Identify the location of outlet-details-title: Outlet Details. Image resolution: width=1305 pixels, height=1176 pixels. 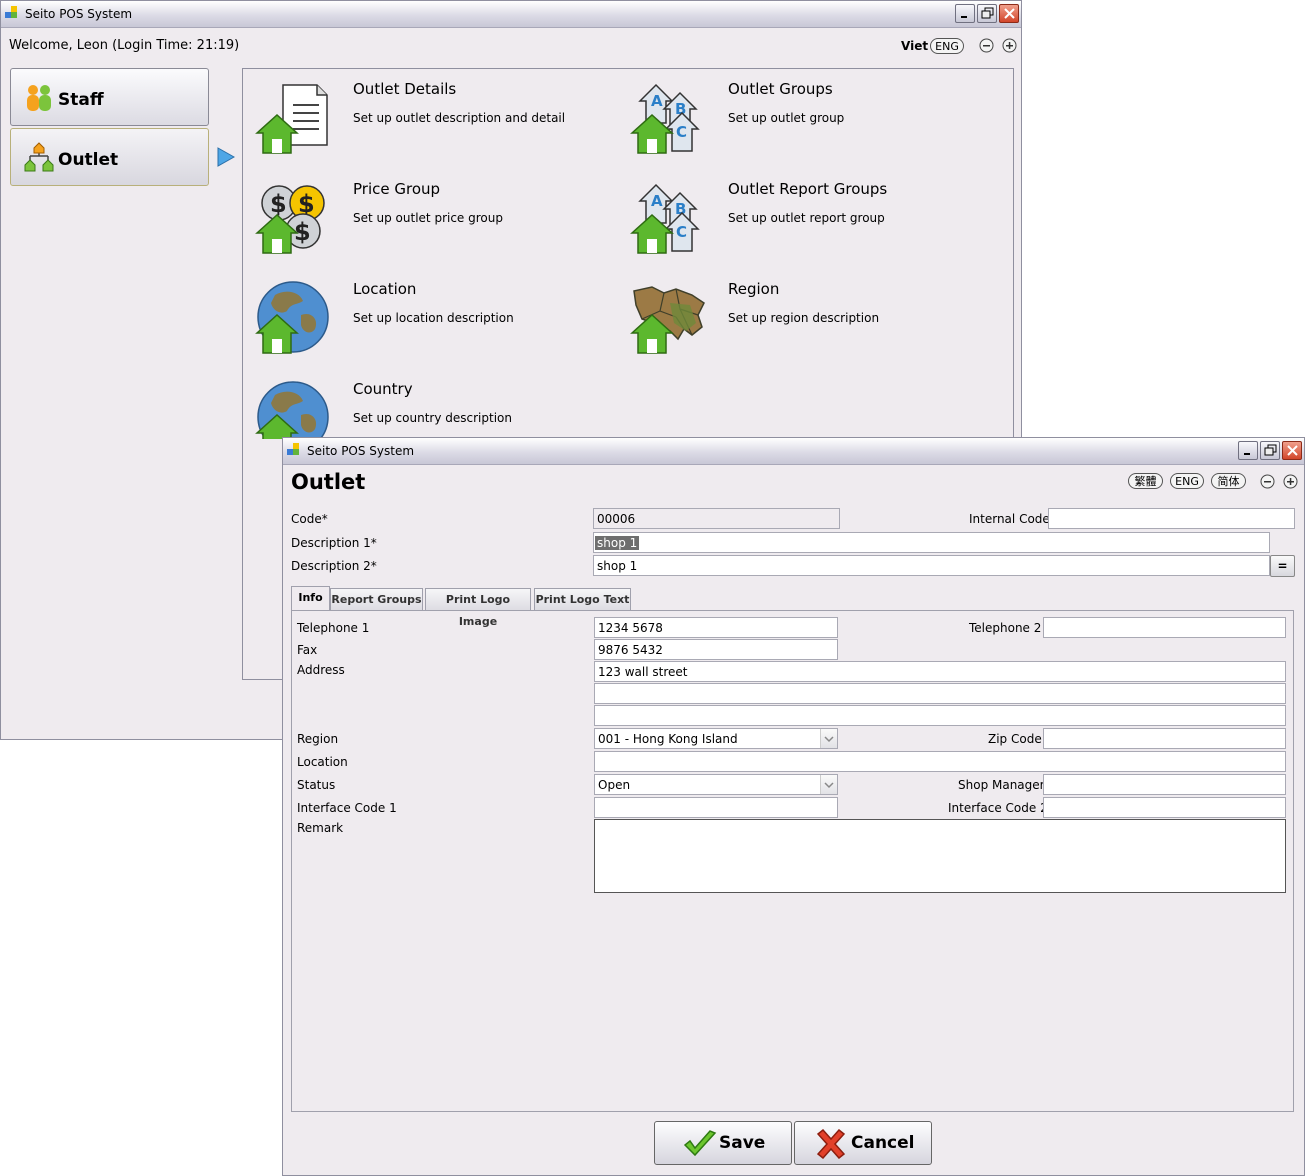
(405, 89).